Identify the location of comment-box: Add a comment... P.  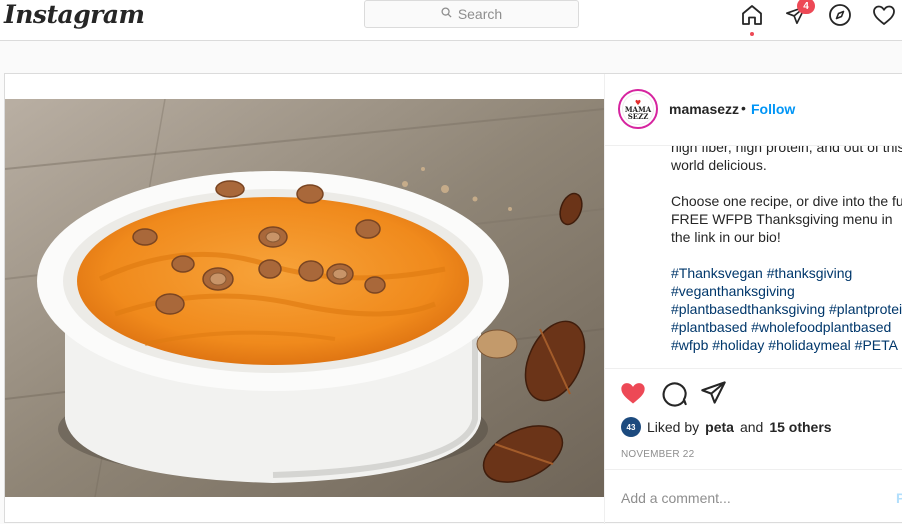
(753, 496).